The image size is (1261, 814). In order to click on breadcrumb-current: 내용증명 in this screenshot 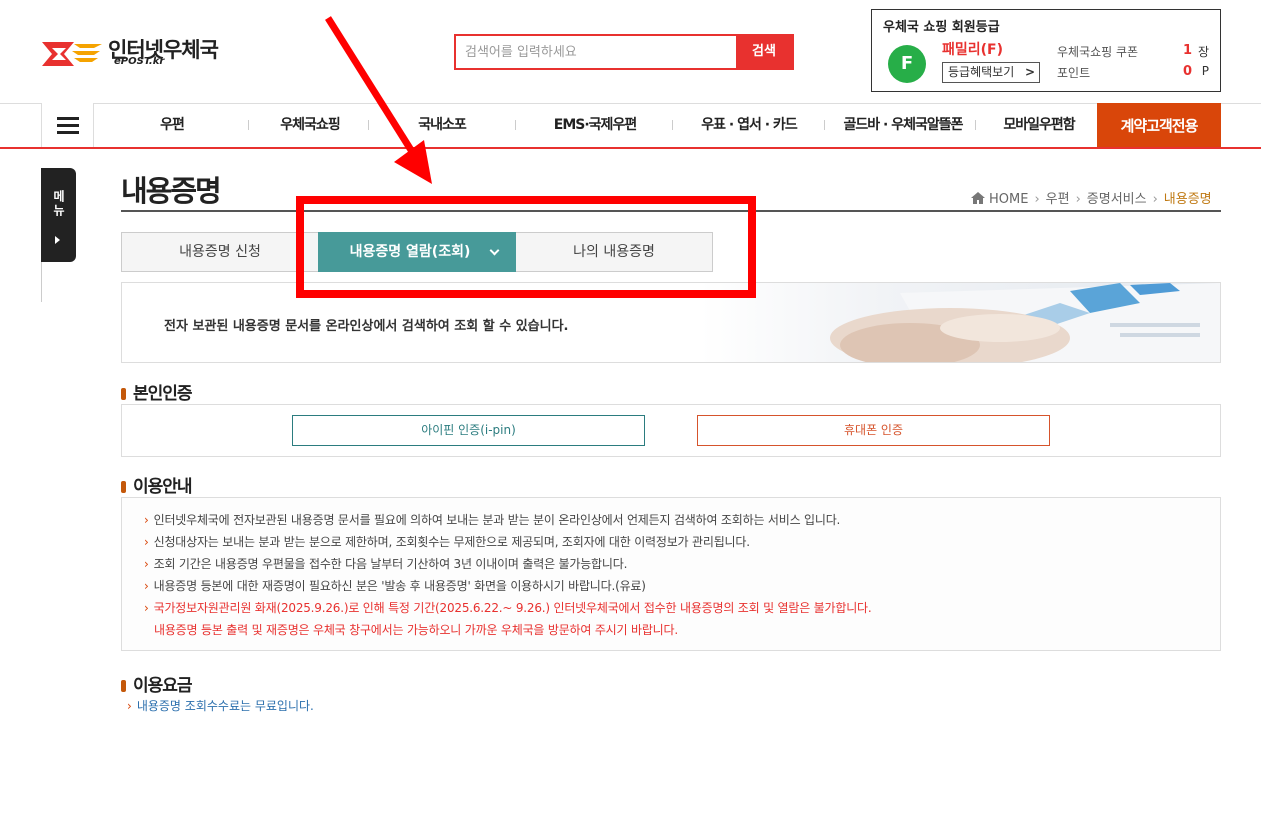, I will do `click(1187, 199)`.